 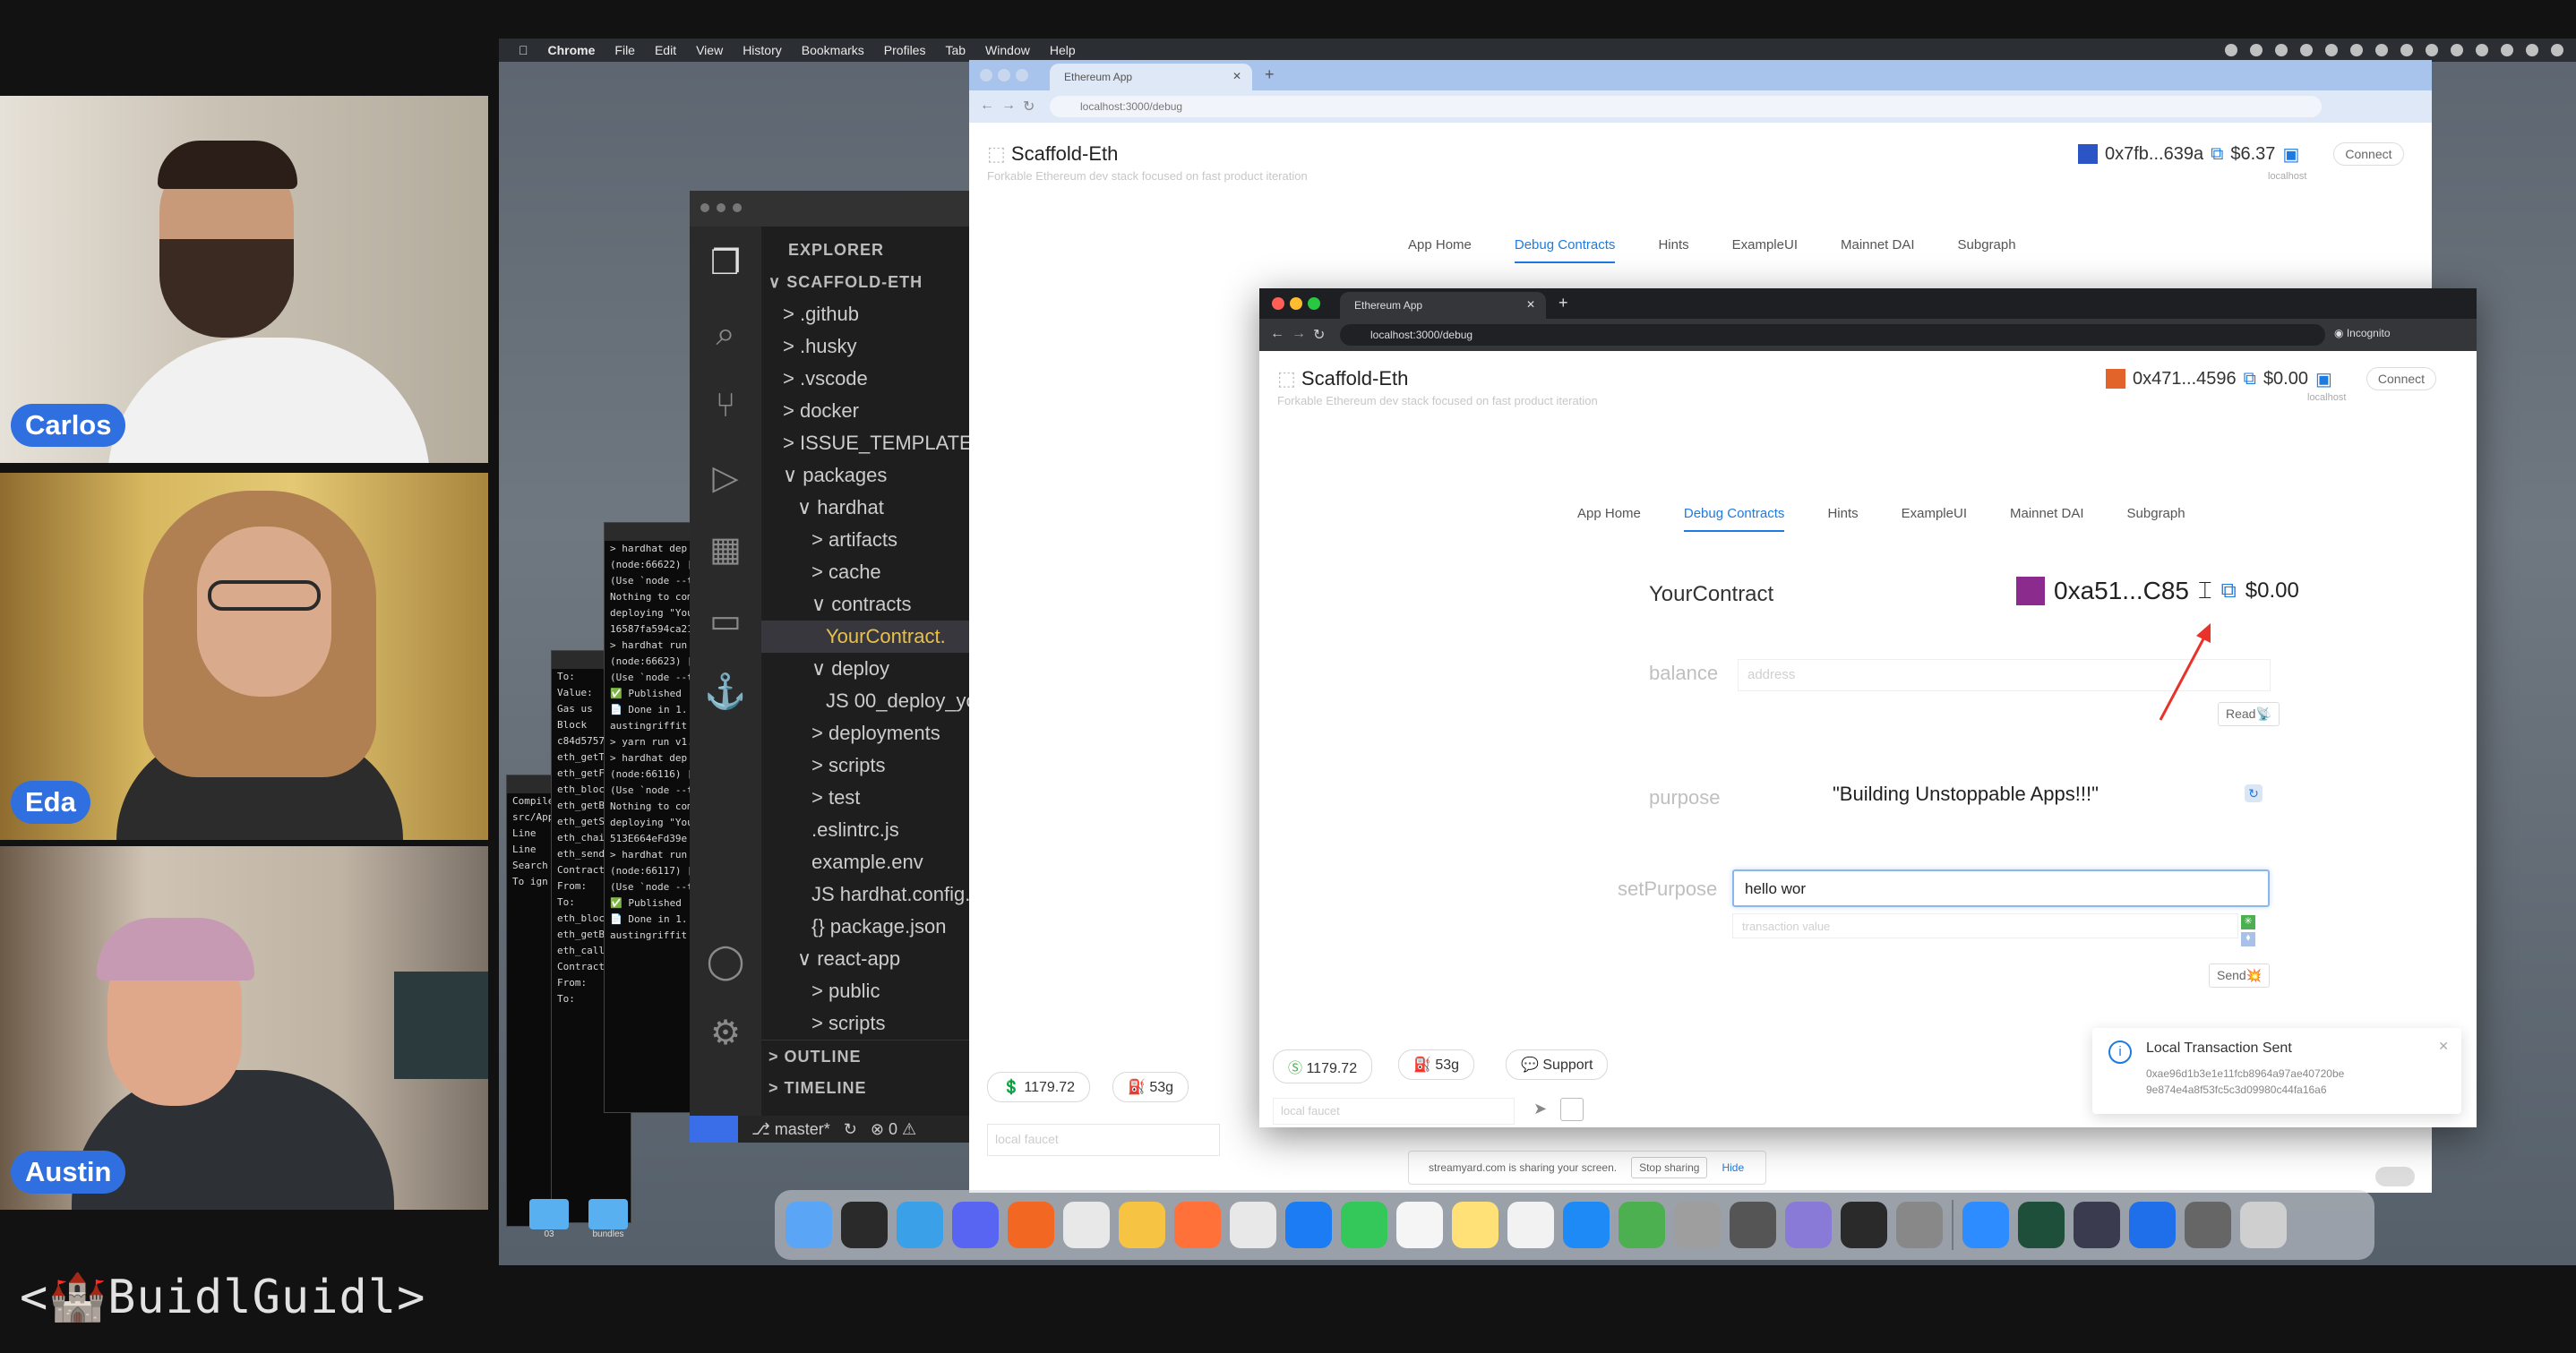 I want to click on extensions-icon: ▦, so click(x=725, y=549).